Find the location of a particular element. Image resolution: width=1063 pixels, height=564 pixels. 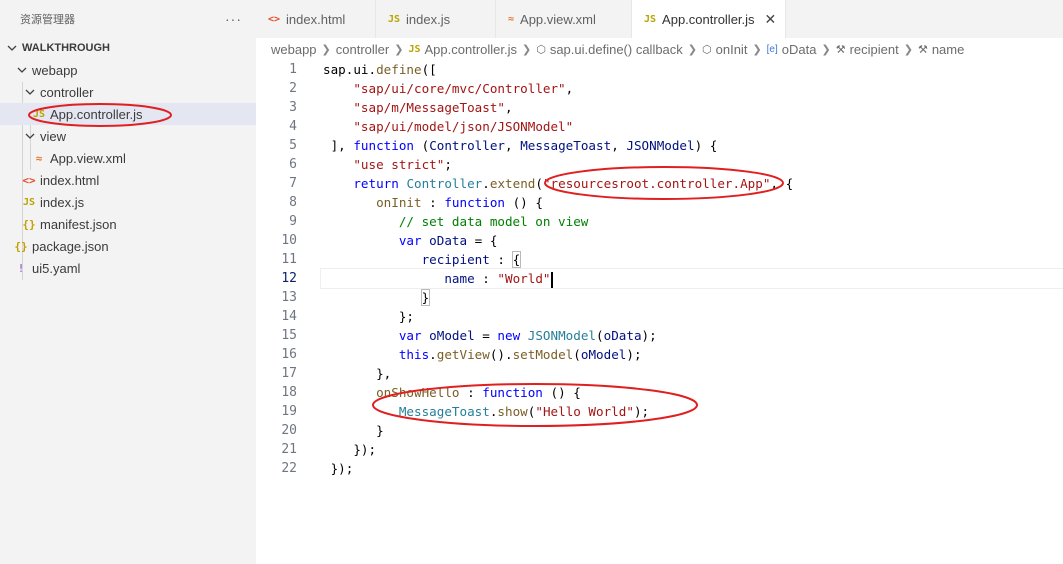

breadcrumb-item: onInit is located at coordinates (732, 49).